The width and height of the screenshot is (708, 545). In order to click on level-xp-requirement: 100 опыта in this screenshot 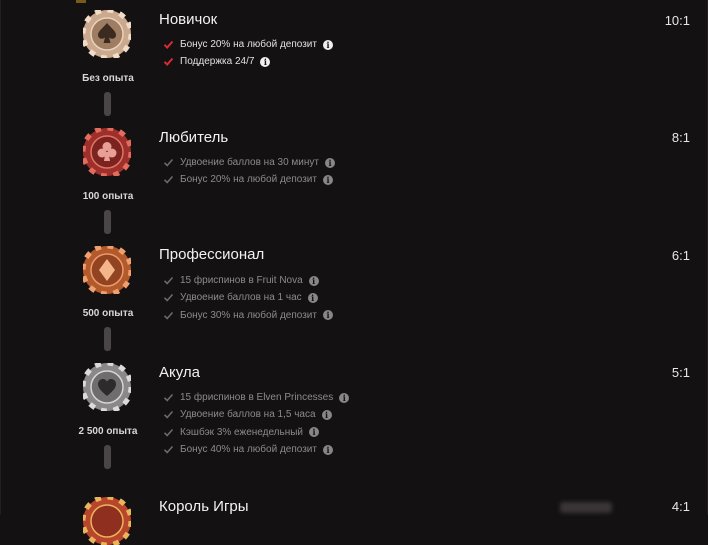, I will do `click(108, 196)`.